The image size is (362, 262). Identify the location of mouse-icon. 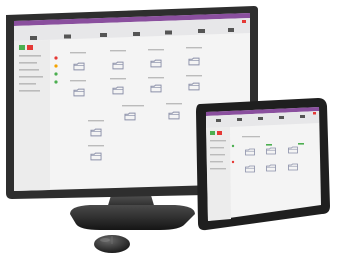
(112, 244).